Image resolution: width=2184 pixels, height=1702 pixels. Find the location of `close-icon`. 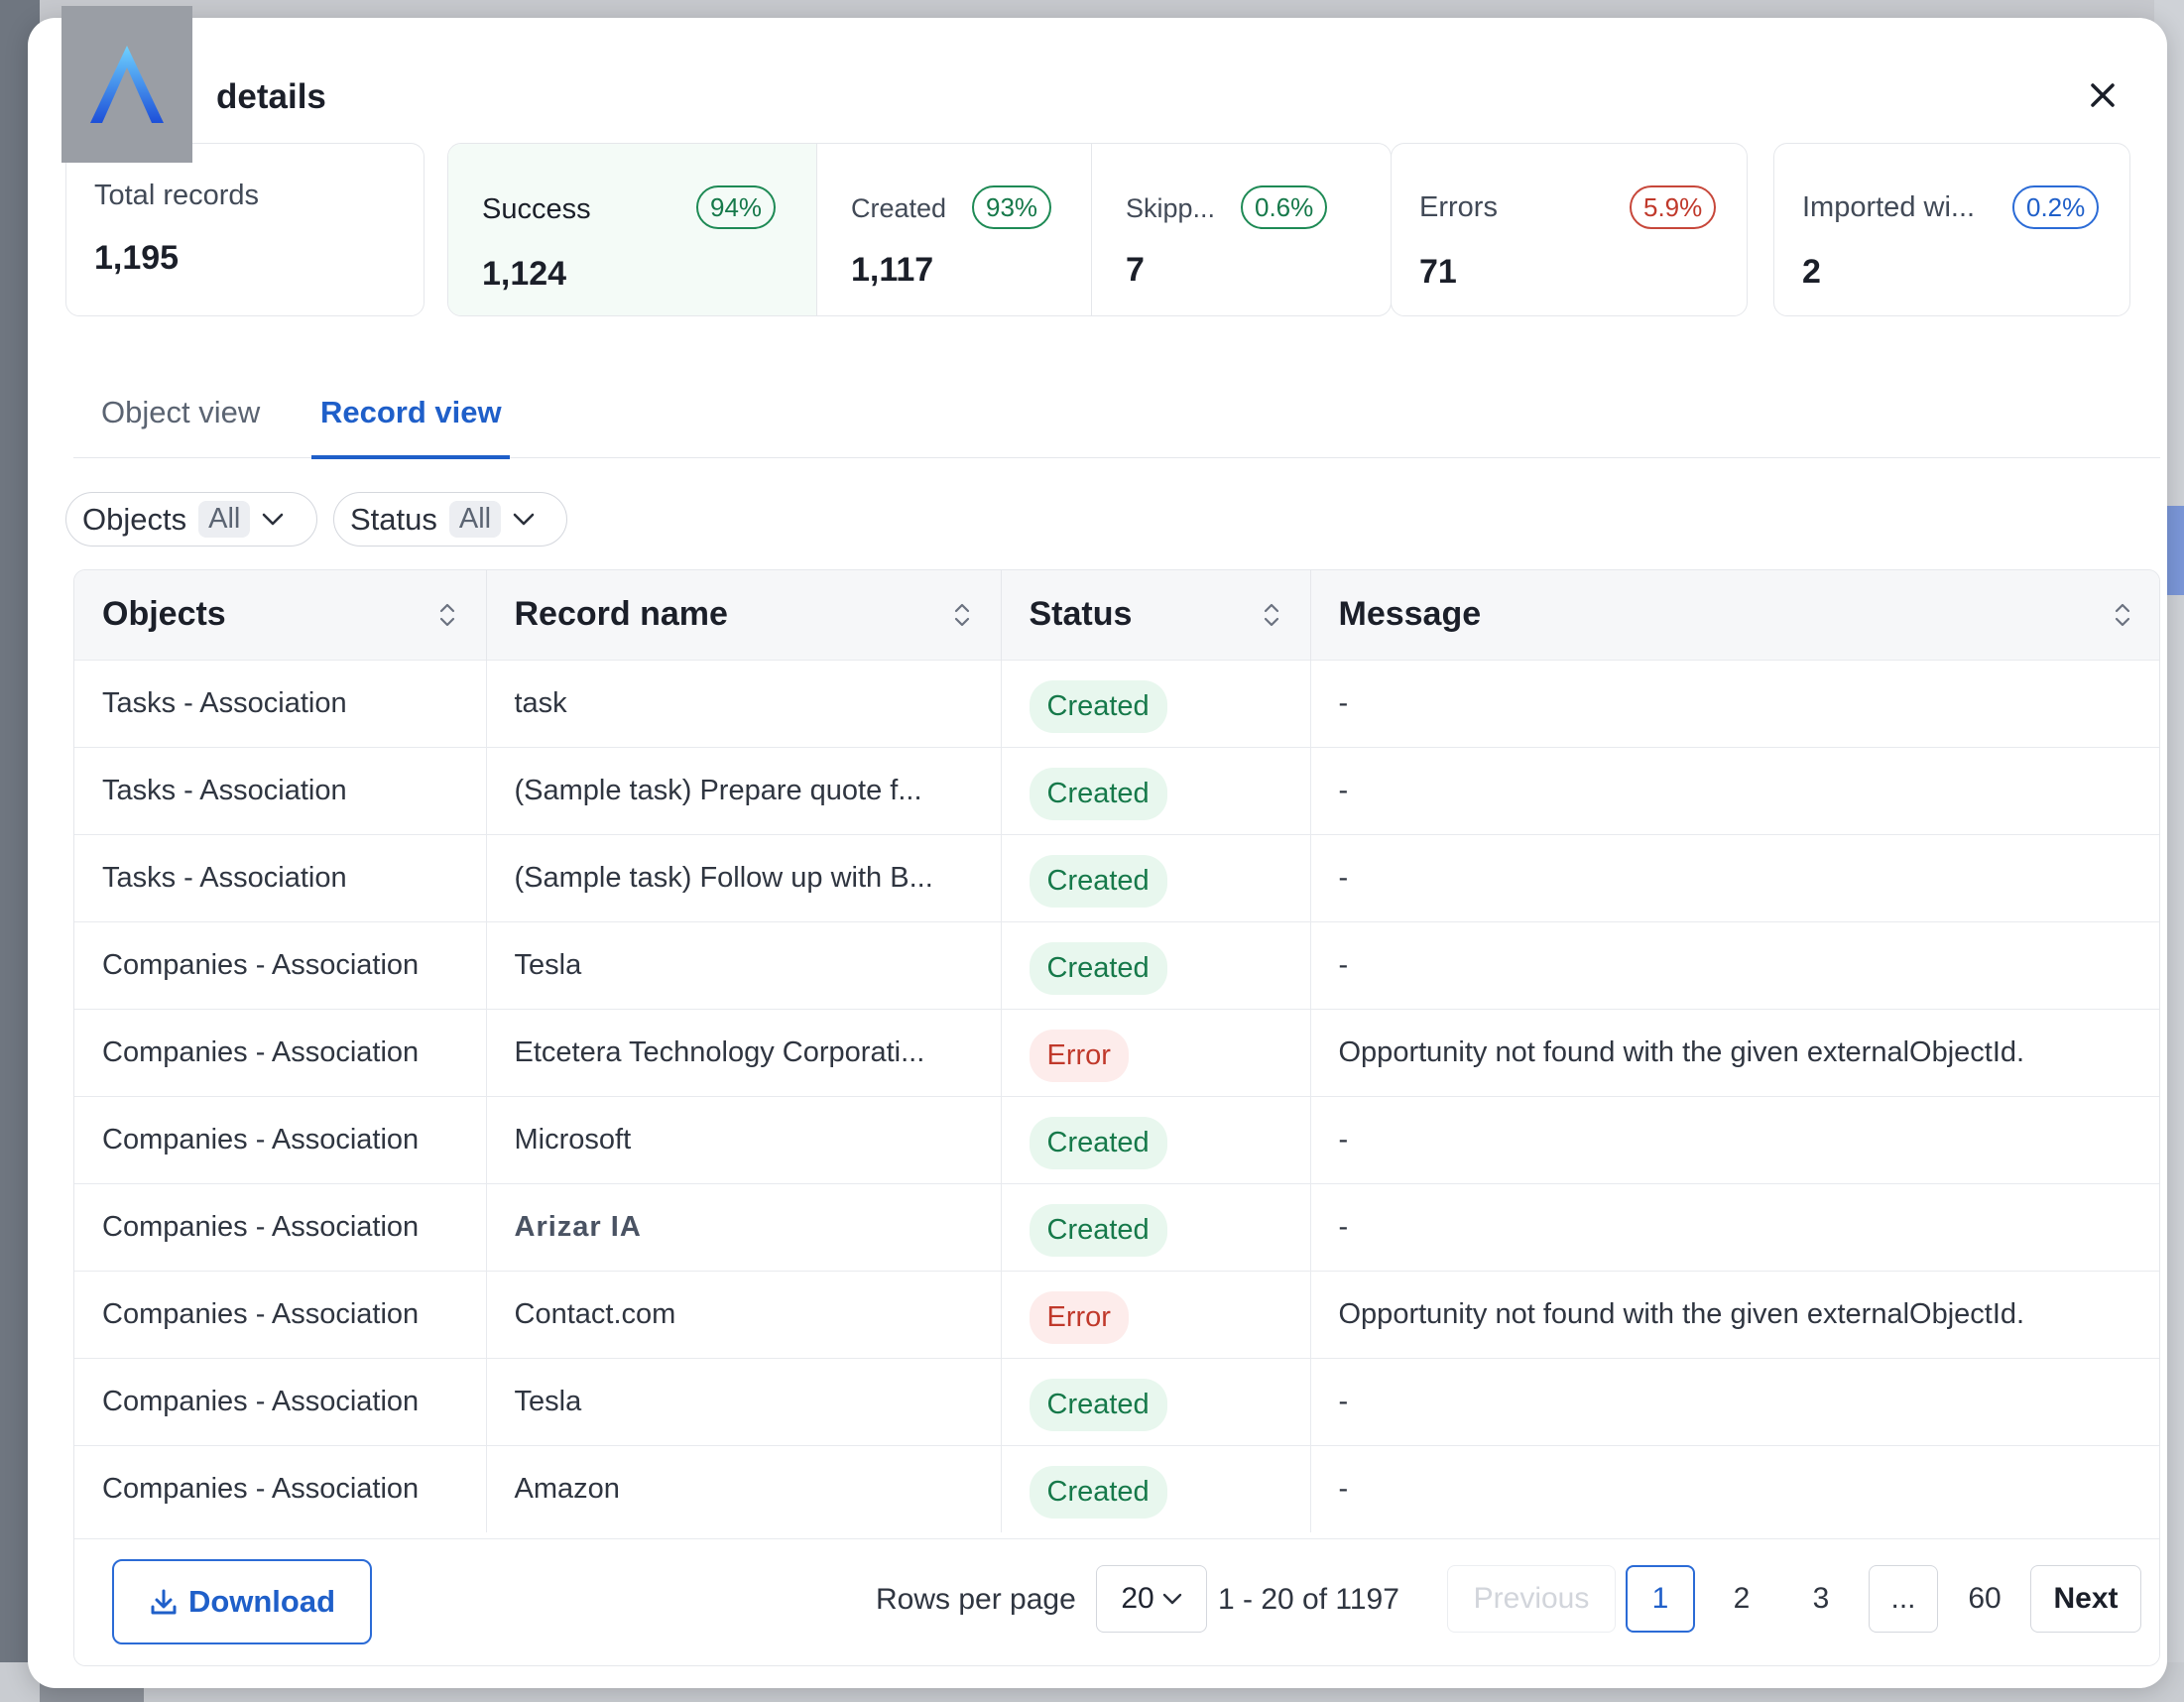

close-icon is located at coordinates (2103, 95).